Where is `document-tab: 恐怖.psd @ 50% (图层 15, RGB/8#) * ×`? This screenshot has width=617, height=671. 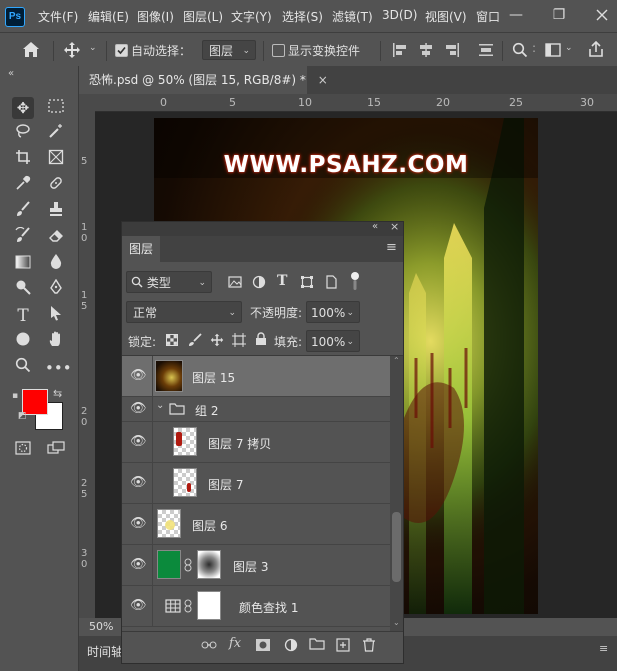
document-tab: 恐怖.psd @ 50% (图层 15, RGB/8#) * × is located at coordinates (203, 80).